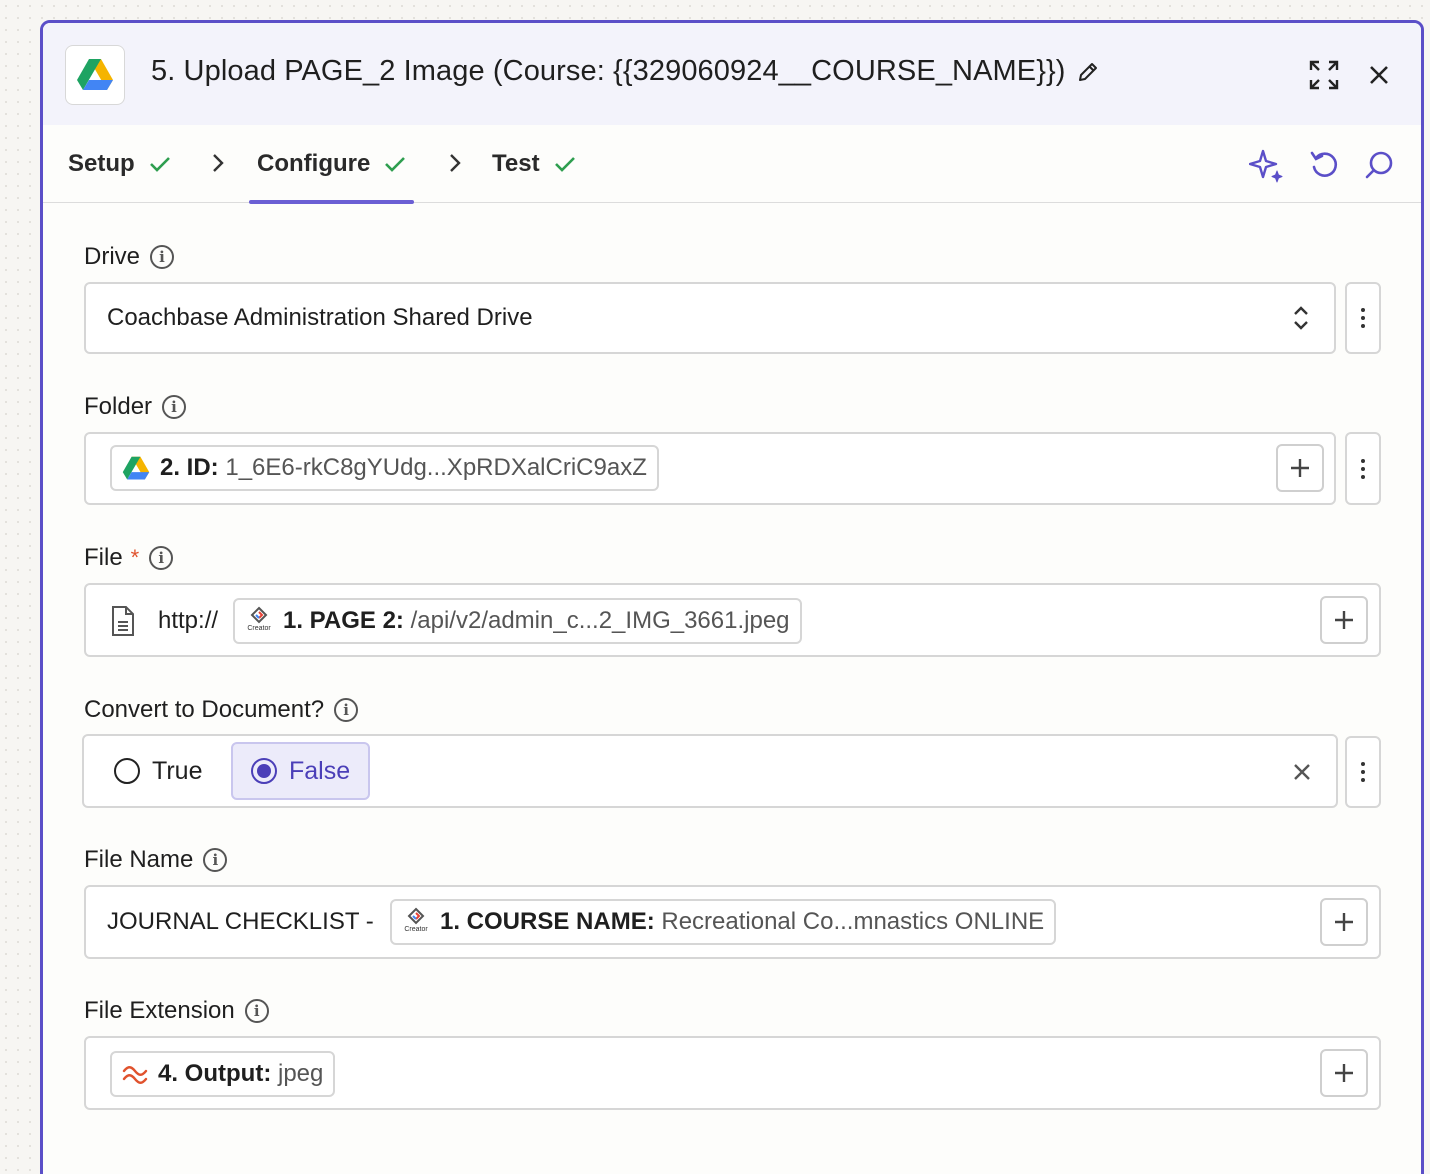  I want to click on file-name-prefix-text: JOURNAL CHECKLIST -, so click(240, 921).